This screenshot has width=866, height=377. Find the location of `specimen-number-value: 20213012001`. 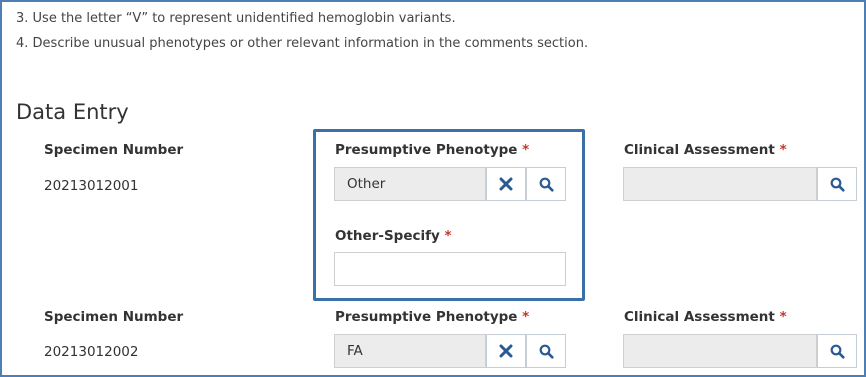

specimen-number-value: 20213012001 is located at coordinates (91, 186).